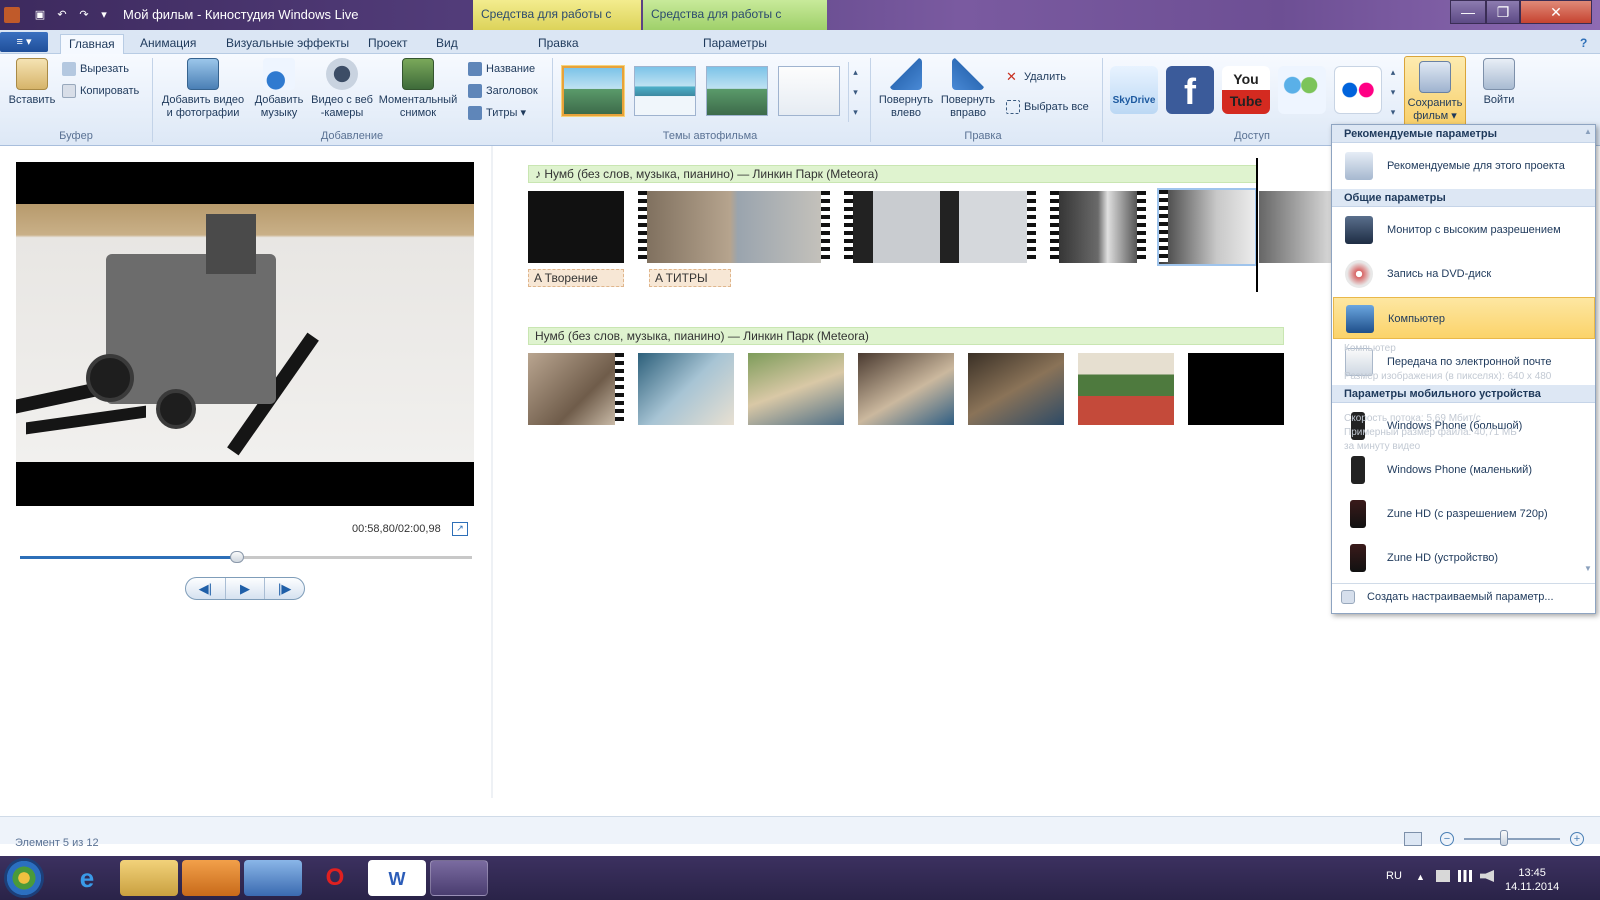  What do you see at coordinates (1583, 44) in the screenshot?
I see `help-icon: ?` at bounding box center [1583, 44].